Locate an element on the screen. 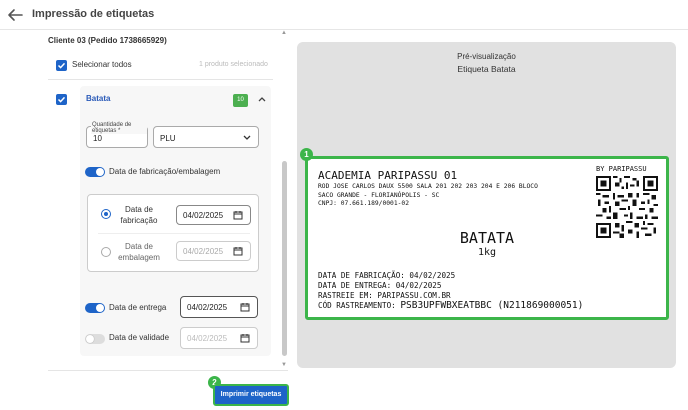  validity-date-value: 04/02/2025 is located at coordinates (207, 338).